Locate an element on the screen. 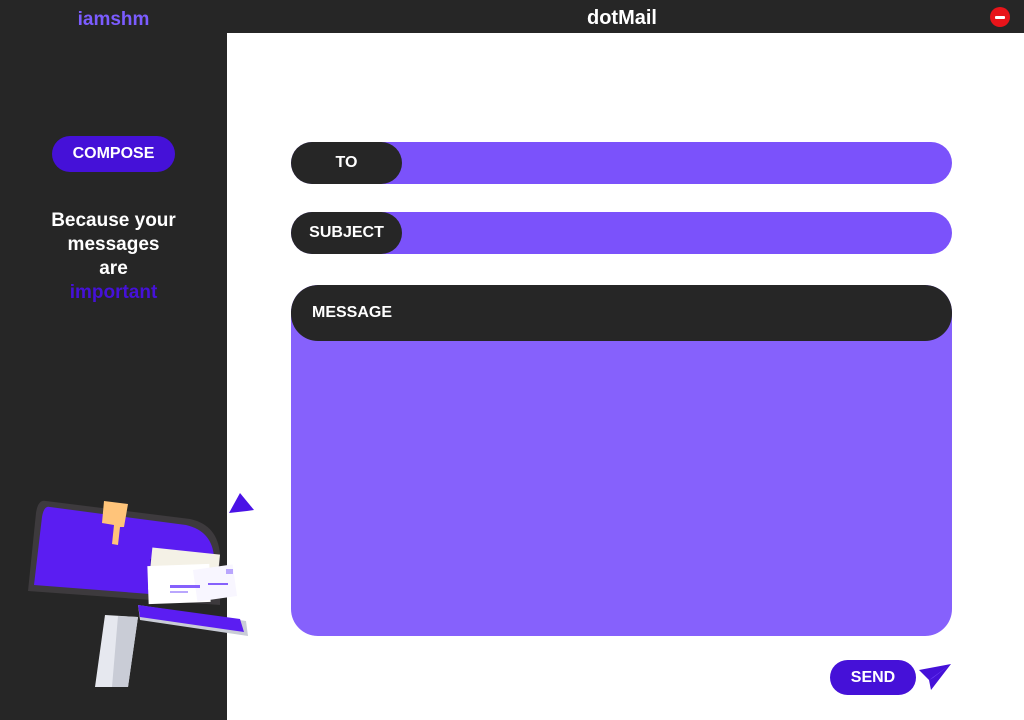 This screenshot has height=720, width=1024. subject-input is located at coordinates (671, 233).